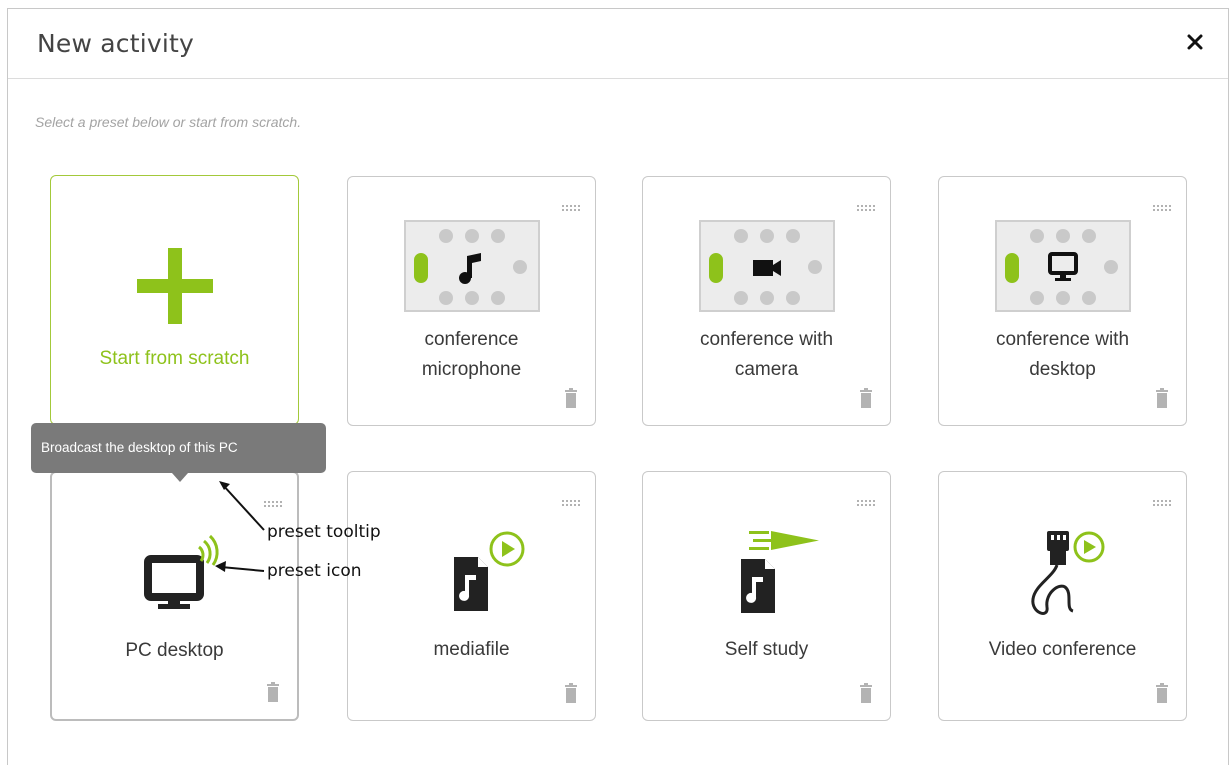 This screenshot has width=1231, height=765. What do you see at coordinates (240, 526) in the screenshot?
I see `annotation-arrows` at bounding box center [240, 526].